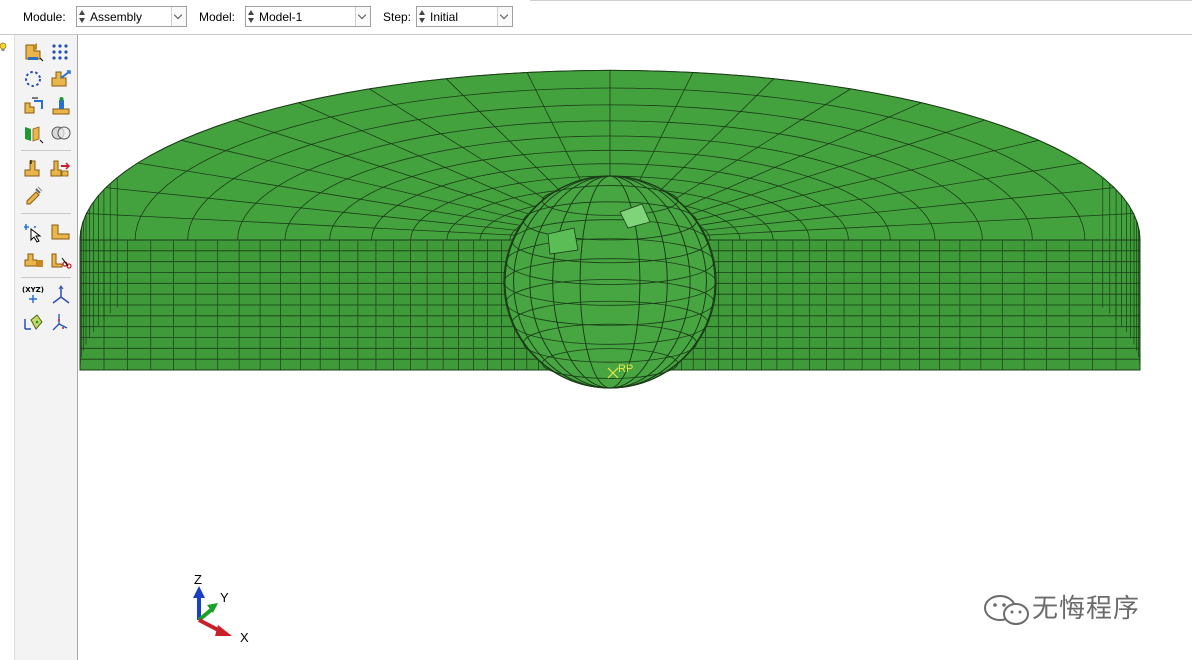 The height and width of the screenshot is (660, 1192). I want to click on move-icon, so click(34, 322).